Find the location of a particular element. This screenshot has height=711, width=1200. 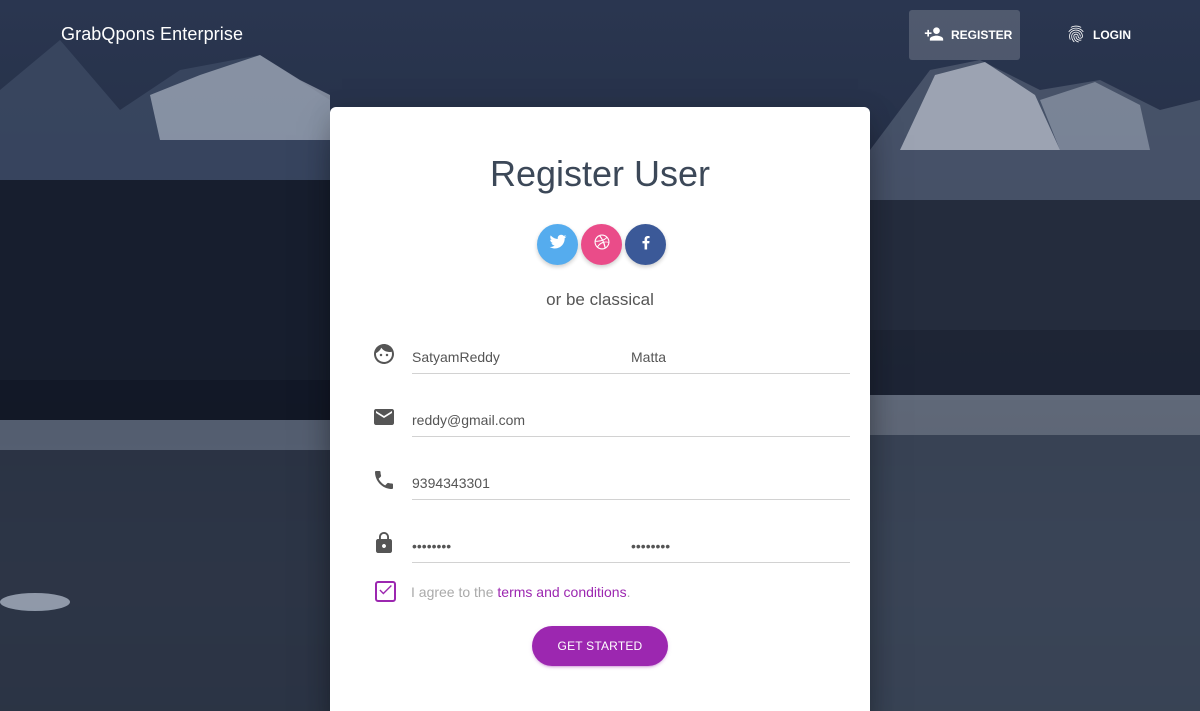

confirm-password-value: •••••••• is located at coordinates (651, 546).